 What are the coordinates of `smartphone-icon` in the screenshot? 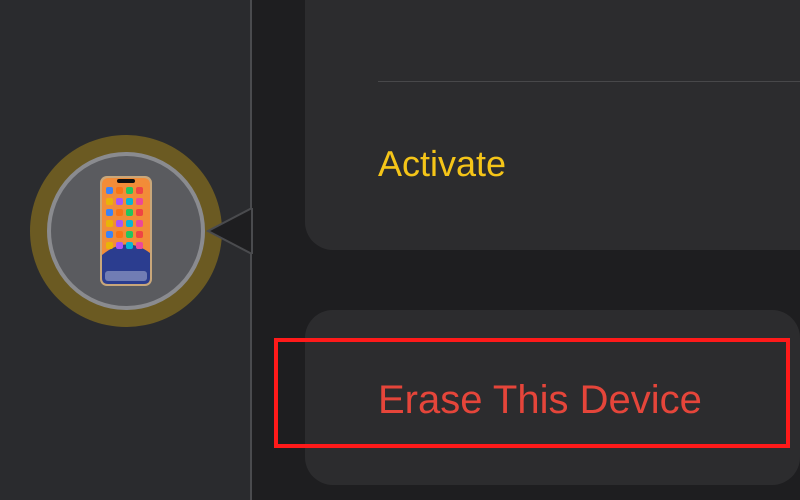 It's located at (126, 231).